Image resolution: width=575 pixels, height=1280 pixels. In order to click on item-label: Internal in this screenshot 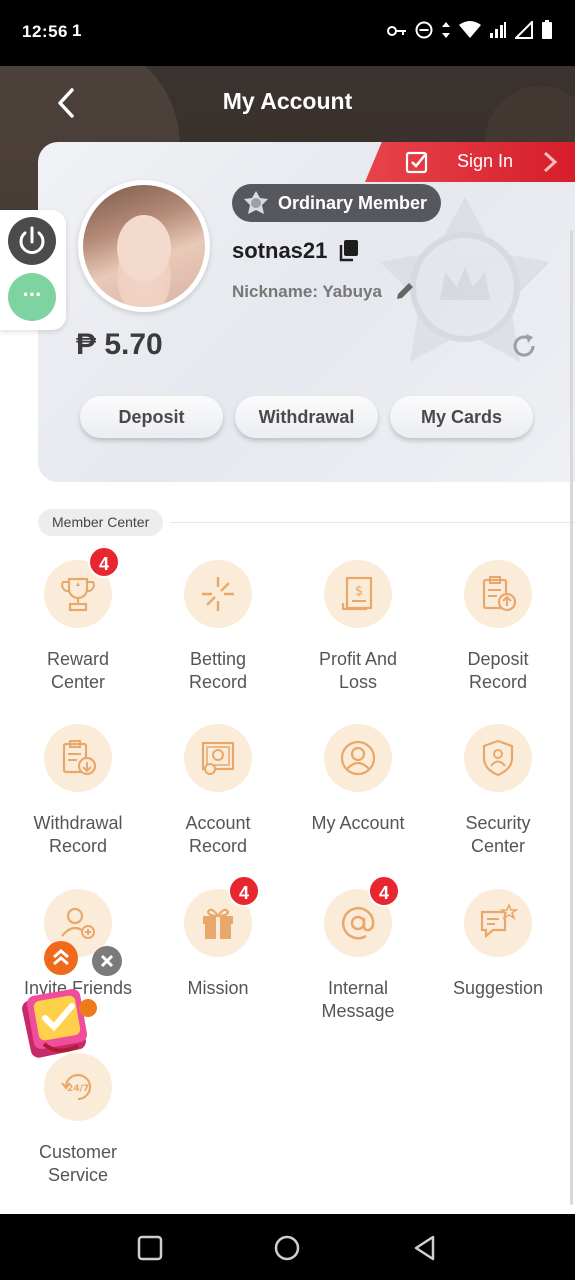, I will do `click(358, 988)`.